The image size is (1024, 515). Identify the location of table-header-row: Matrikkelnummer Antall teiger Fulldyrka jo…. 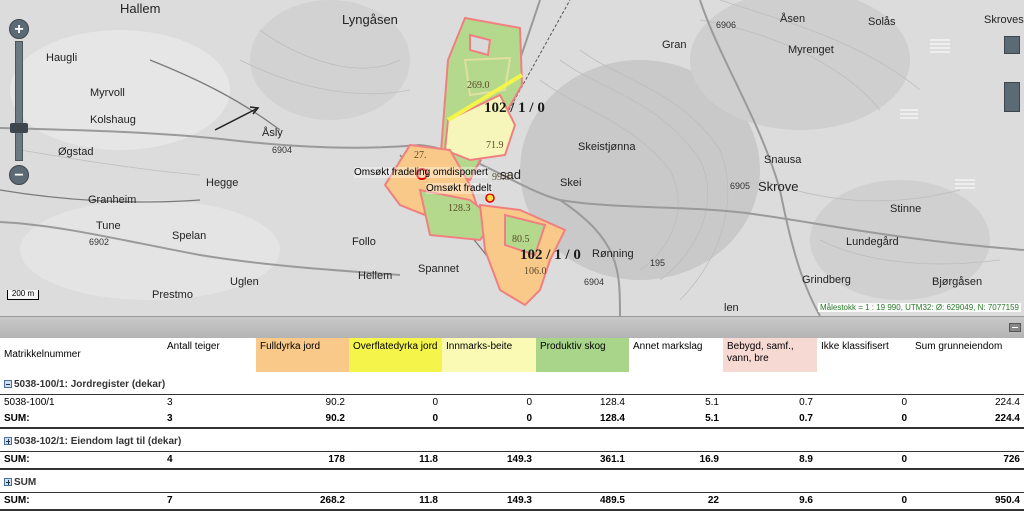
(512, 355).